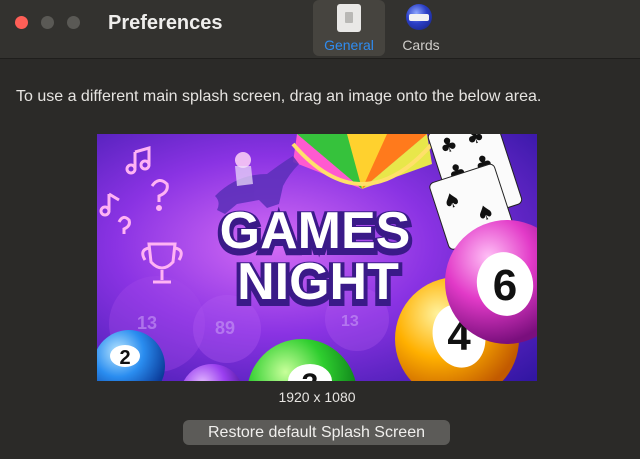 The width and height of the screenshot is (640, 459). What do you see at coordinates (124, 358) in the screenshot?
I see `ball-number: 2` at bounding box center [124, 358].